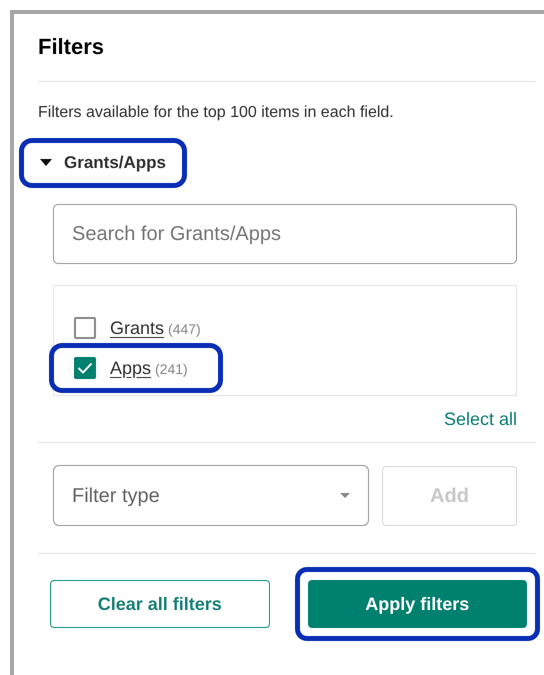  I want to click on caret-icon, so click(46, 163).